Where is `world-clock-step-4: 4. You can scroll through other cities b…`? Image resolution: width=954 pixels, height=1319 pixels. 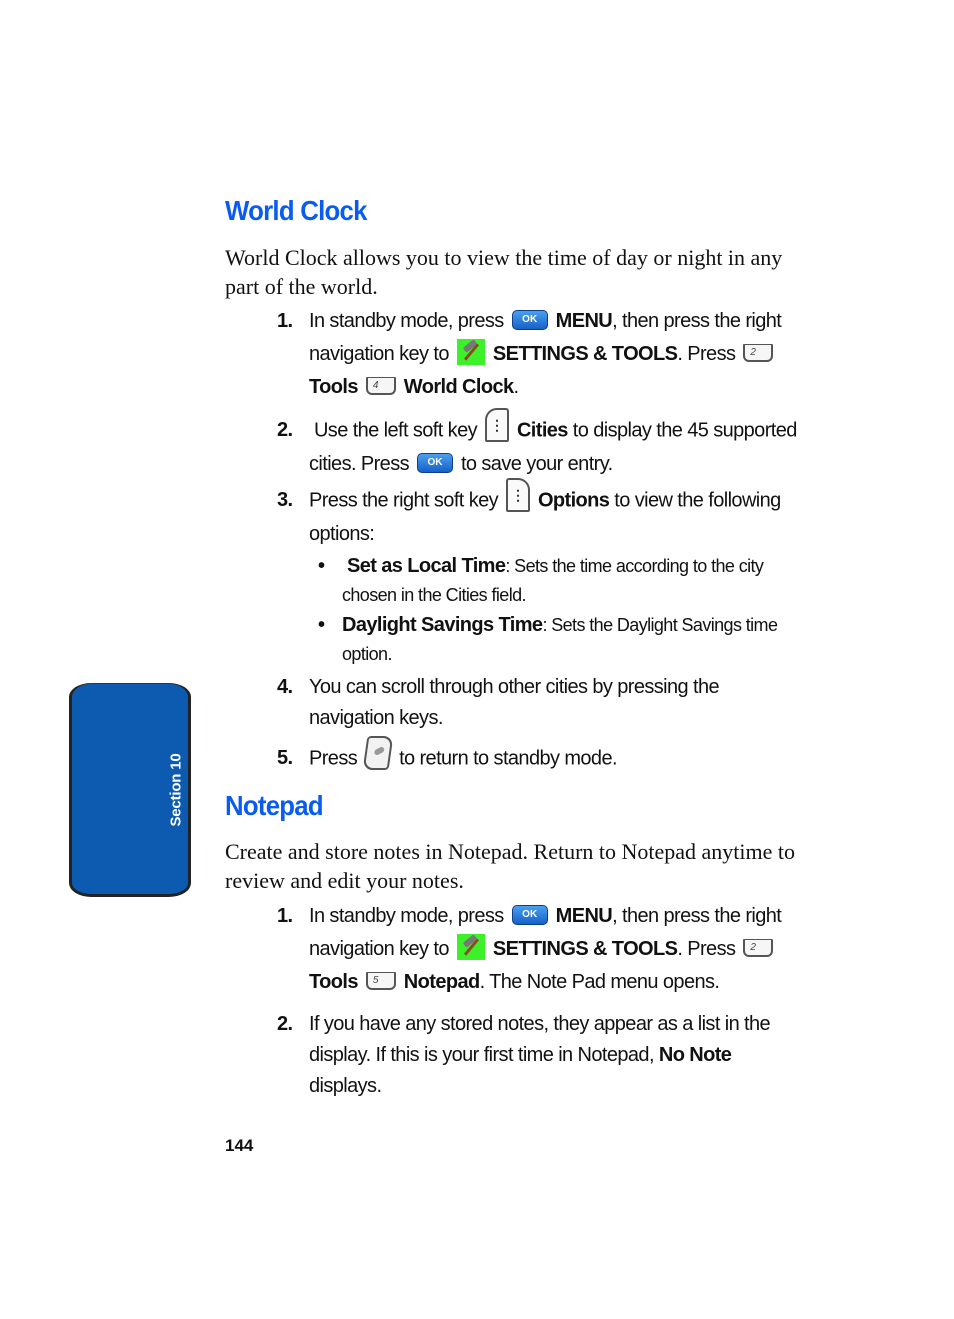
world-clock-step-4: 4. You can scroll through other cities b… is located at coordinates (542, 703).